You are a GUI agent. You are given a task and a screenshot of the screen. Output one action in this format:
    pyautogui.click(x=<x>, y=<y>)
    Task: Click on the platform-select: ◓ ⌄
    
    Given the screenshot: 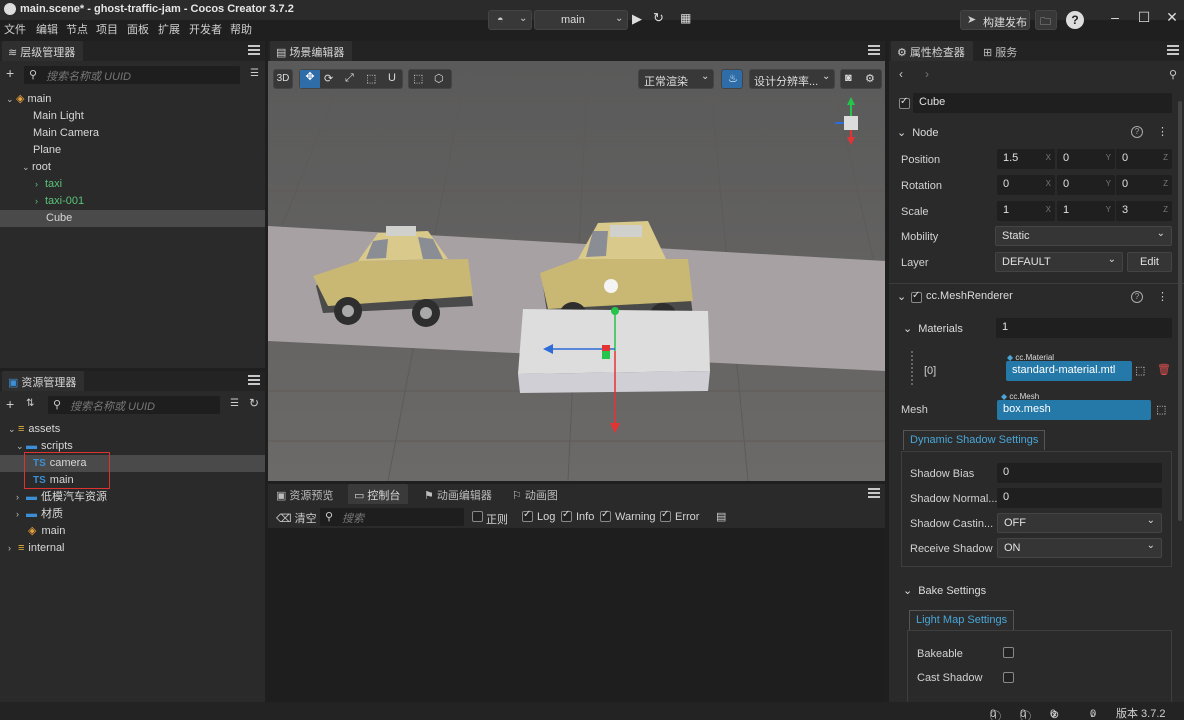 What is the action you would take?
    pyautogui.click(x=510, y=20)
    